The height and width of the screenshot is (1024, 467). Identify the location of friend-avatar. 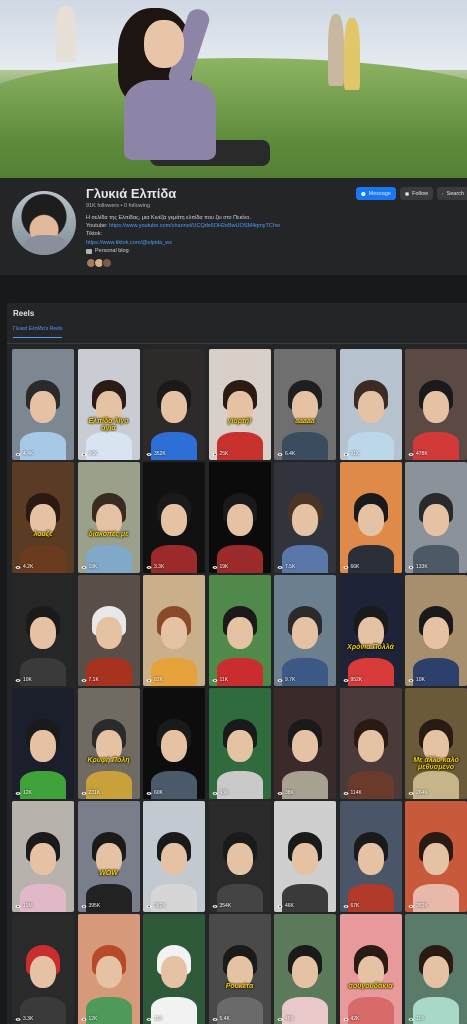
(107, 263).